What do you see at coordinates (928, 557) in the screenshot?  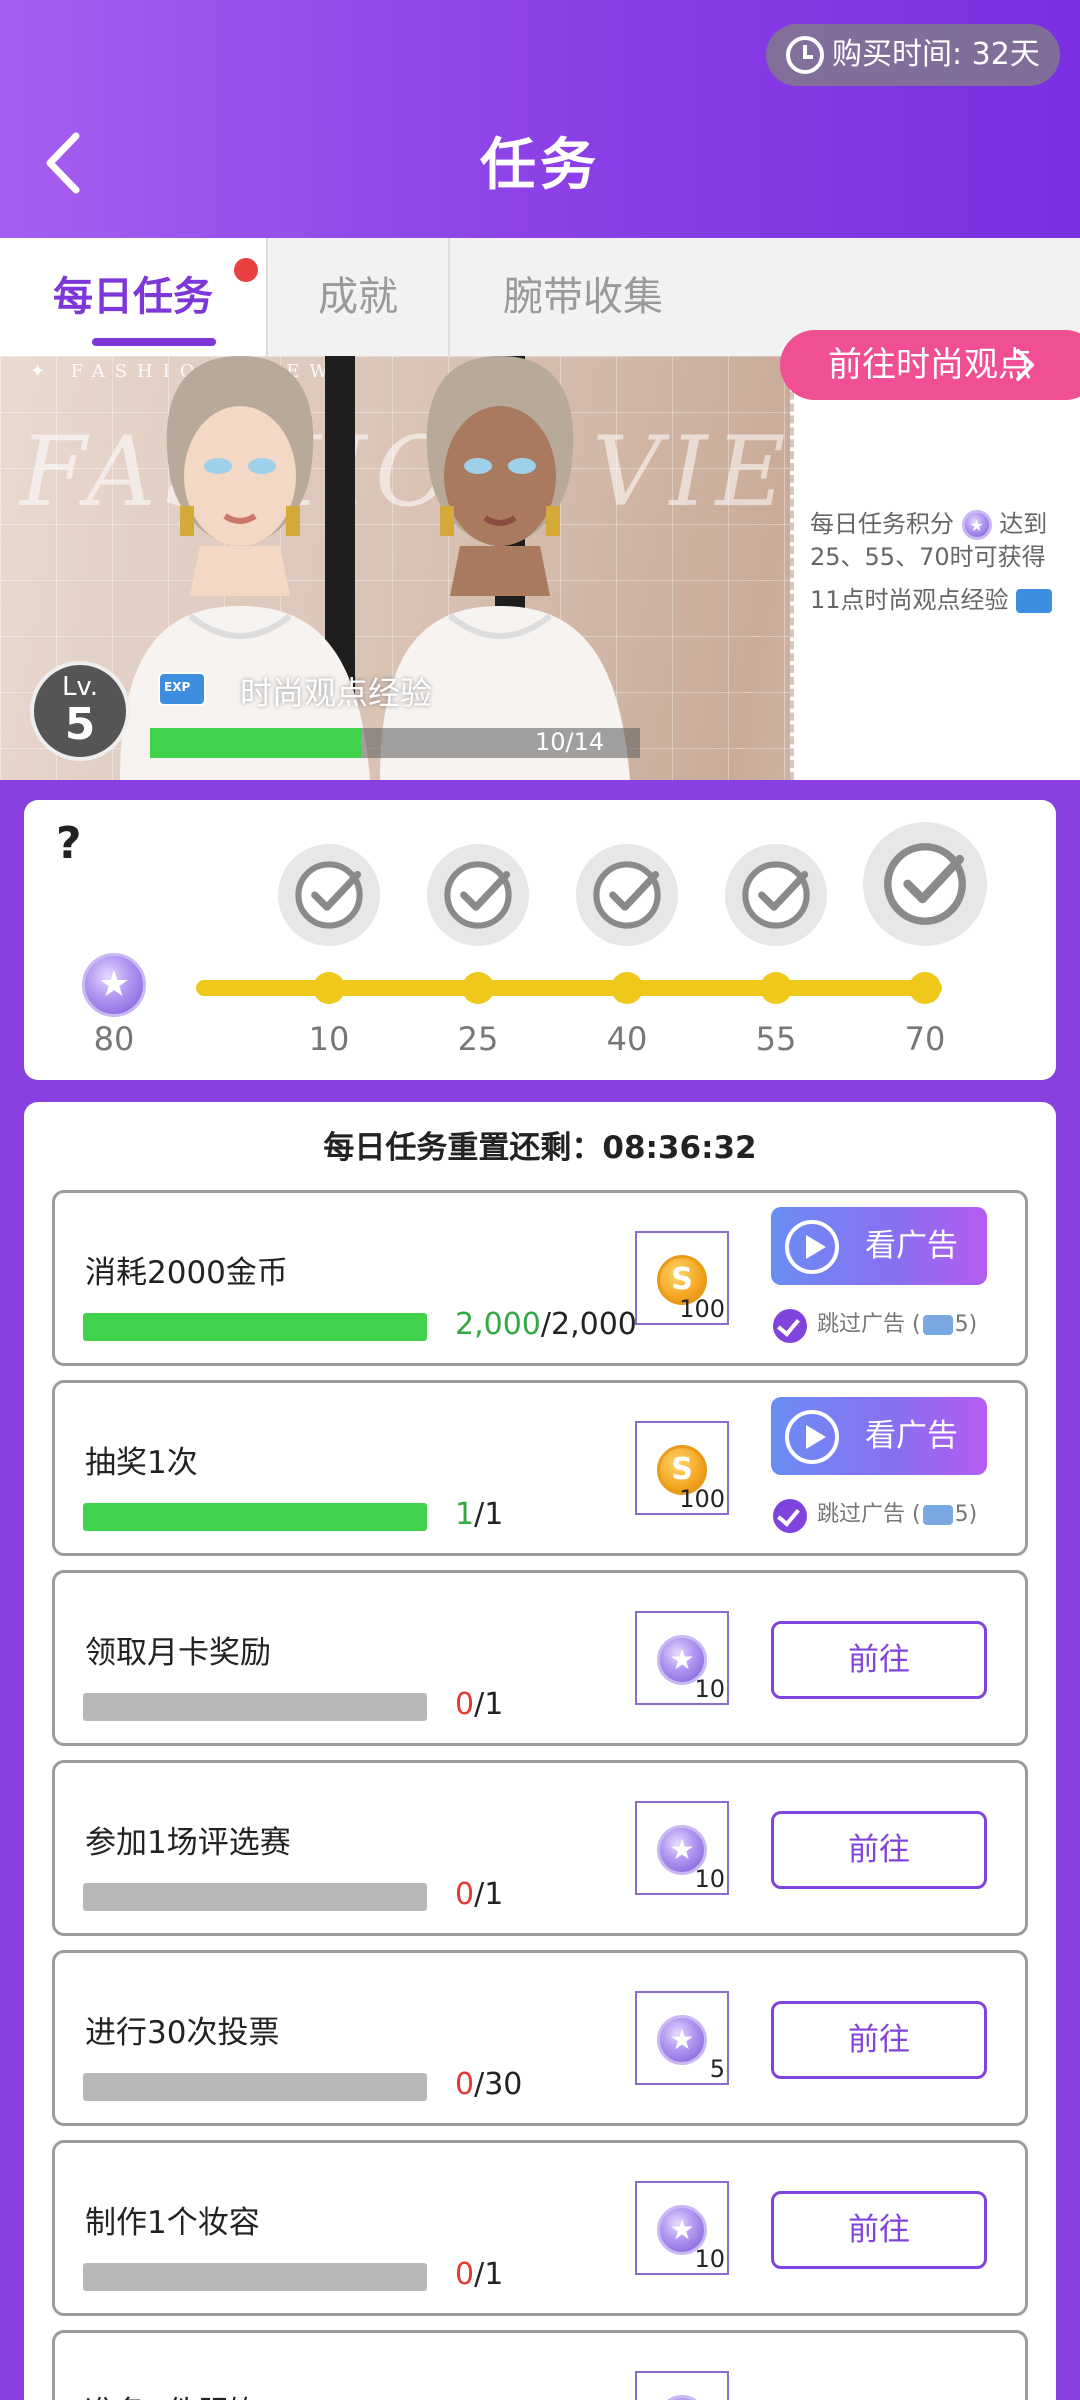 I see `banner-info-line2: 25、55、70时可获得` at bounding box center [928, 557].